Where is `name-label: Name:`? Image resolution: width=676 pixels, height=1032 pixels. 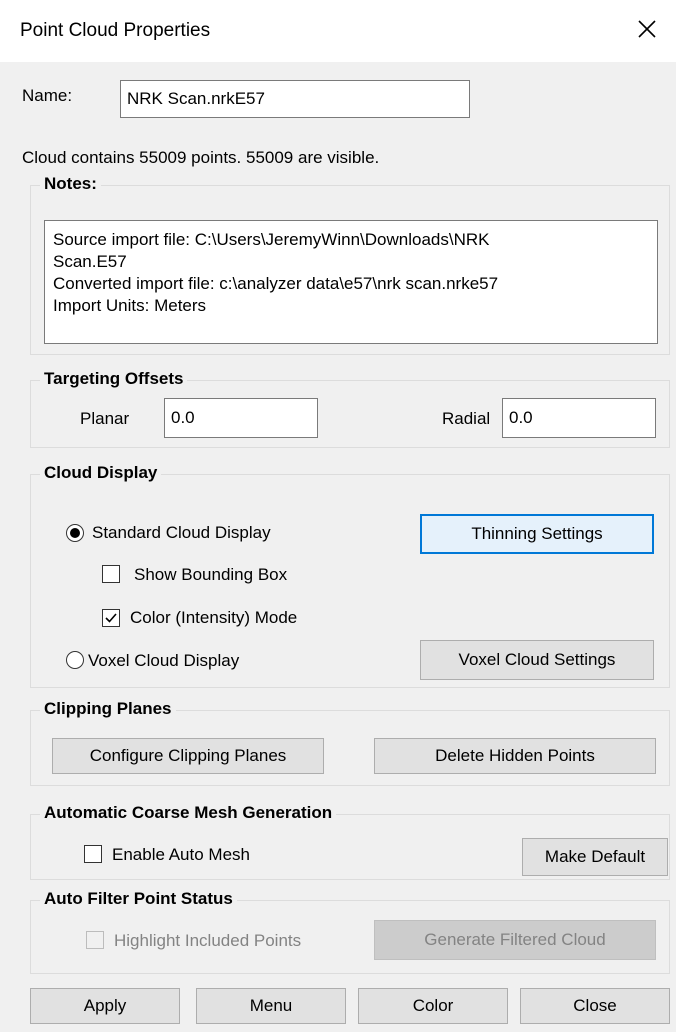 name-label: Name: is located at coordinates (47, 95).